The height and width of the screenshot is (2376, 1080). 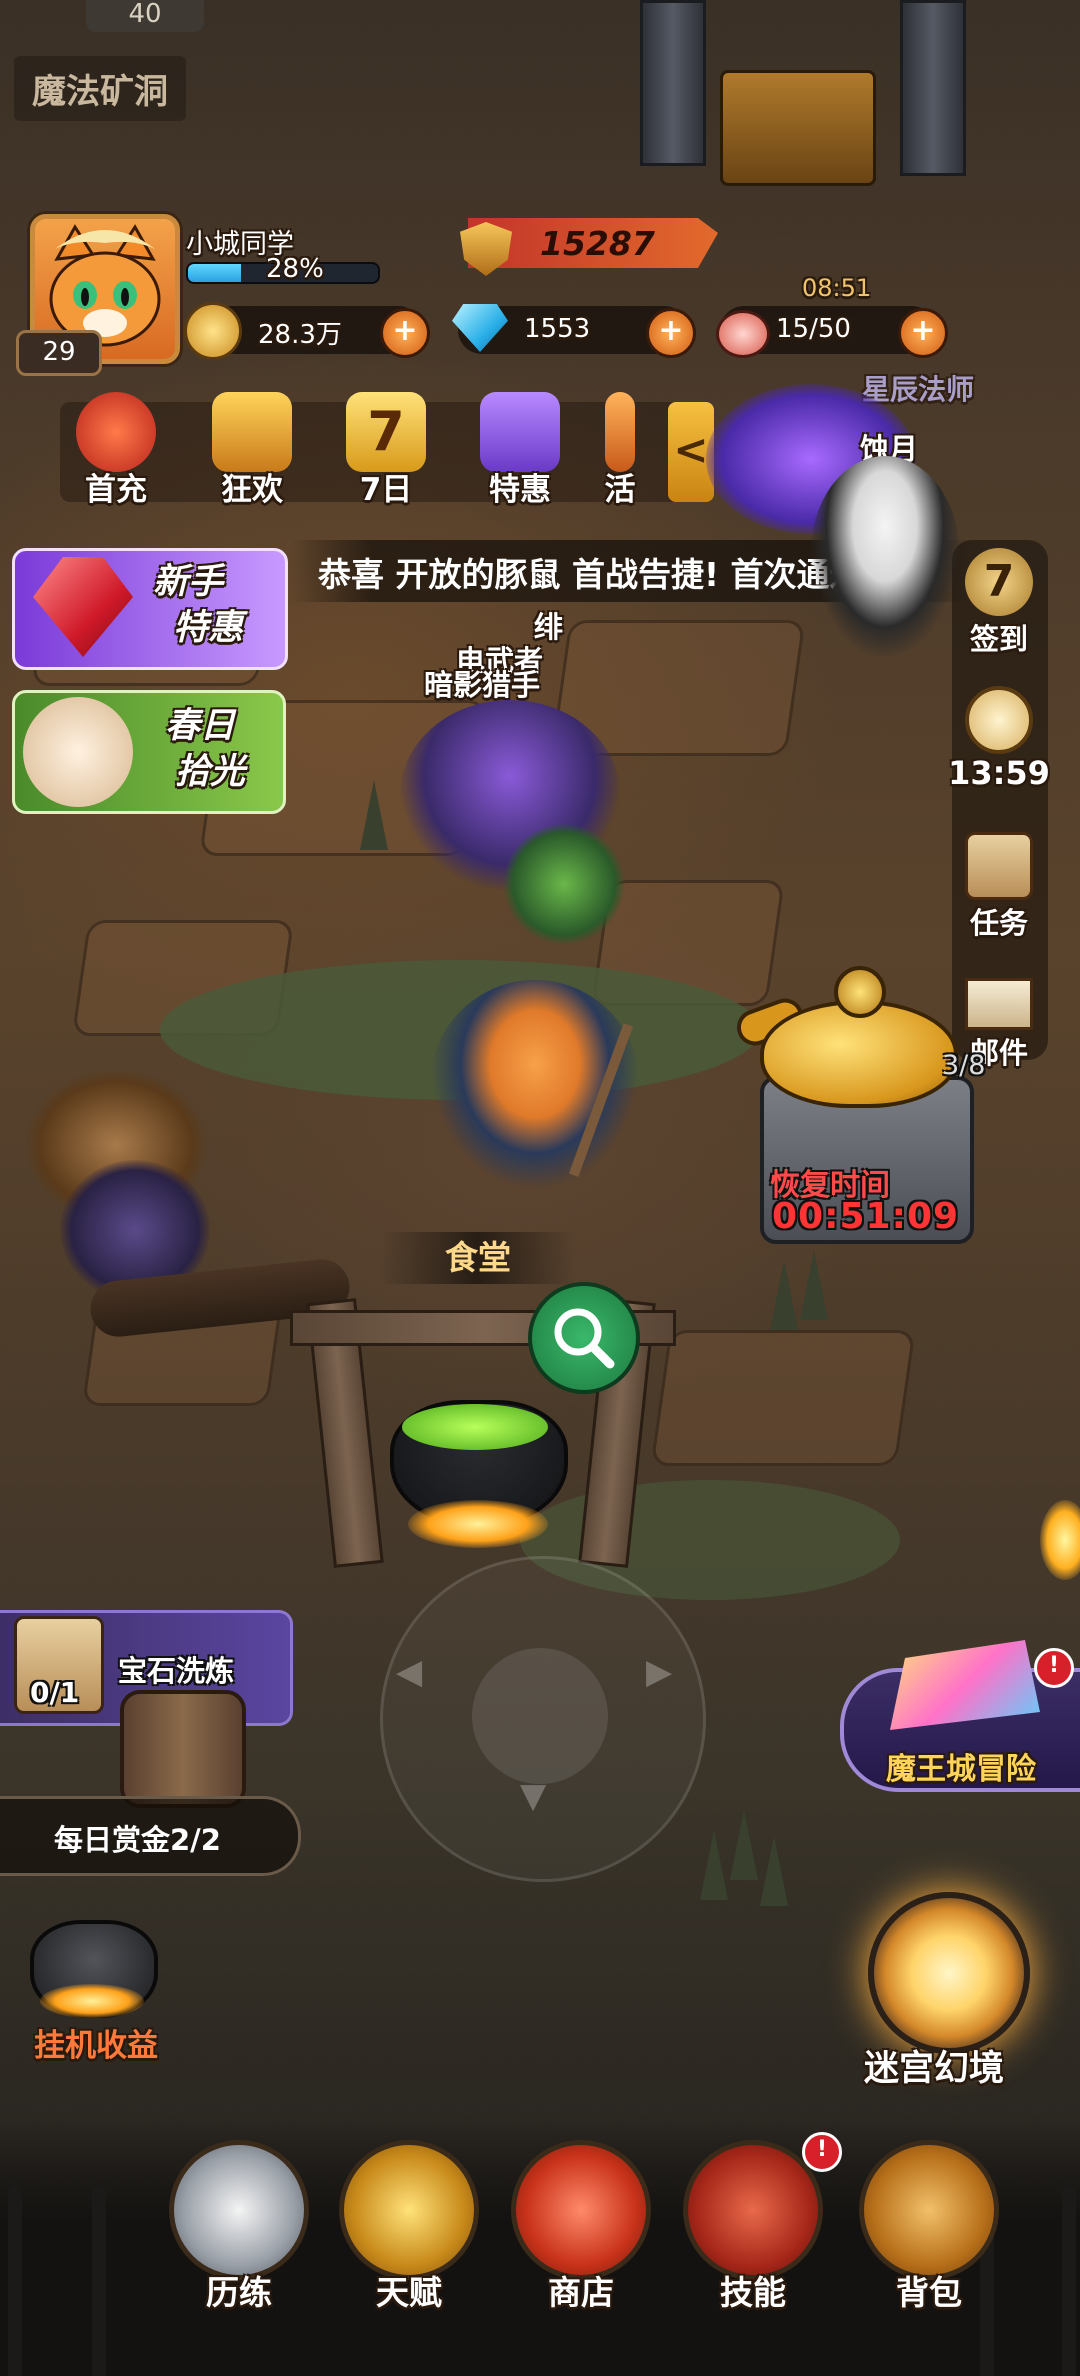 What do you see at coordinates (176, 1671) in the screenshot?
I see `gem-refine-label: 宝石洗炼` at bounding box center [176, 1671].